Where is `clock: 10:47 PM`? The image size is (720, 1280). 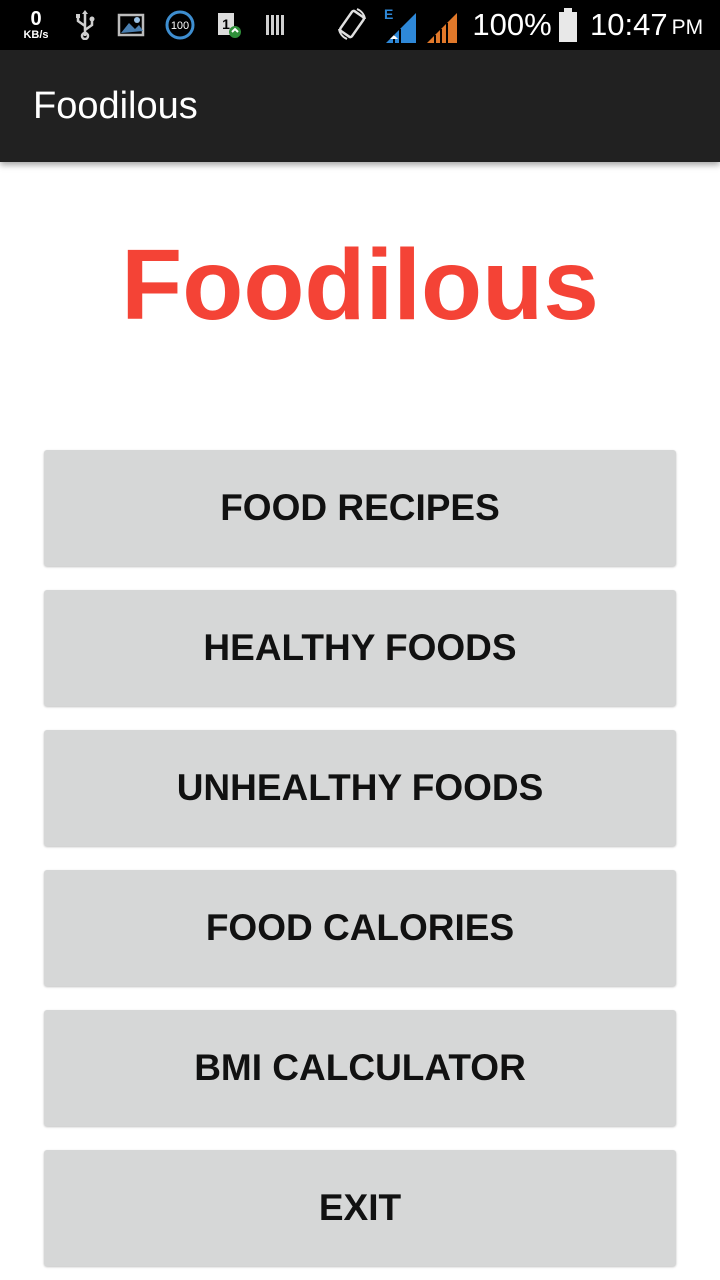
clock: 10:47 PM is located at coordinates (650, 25).